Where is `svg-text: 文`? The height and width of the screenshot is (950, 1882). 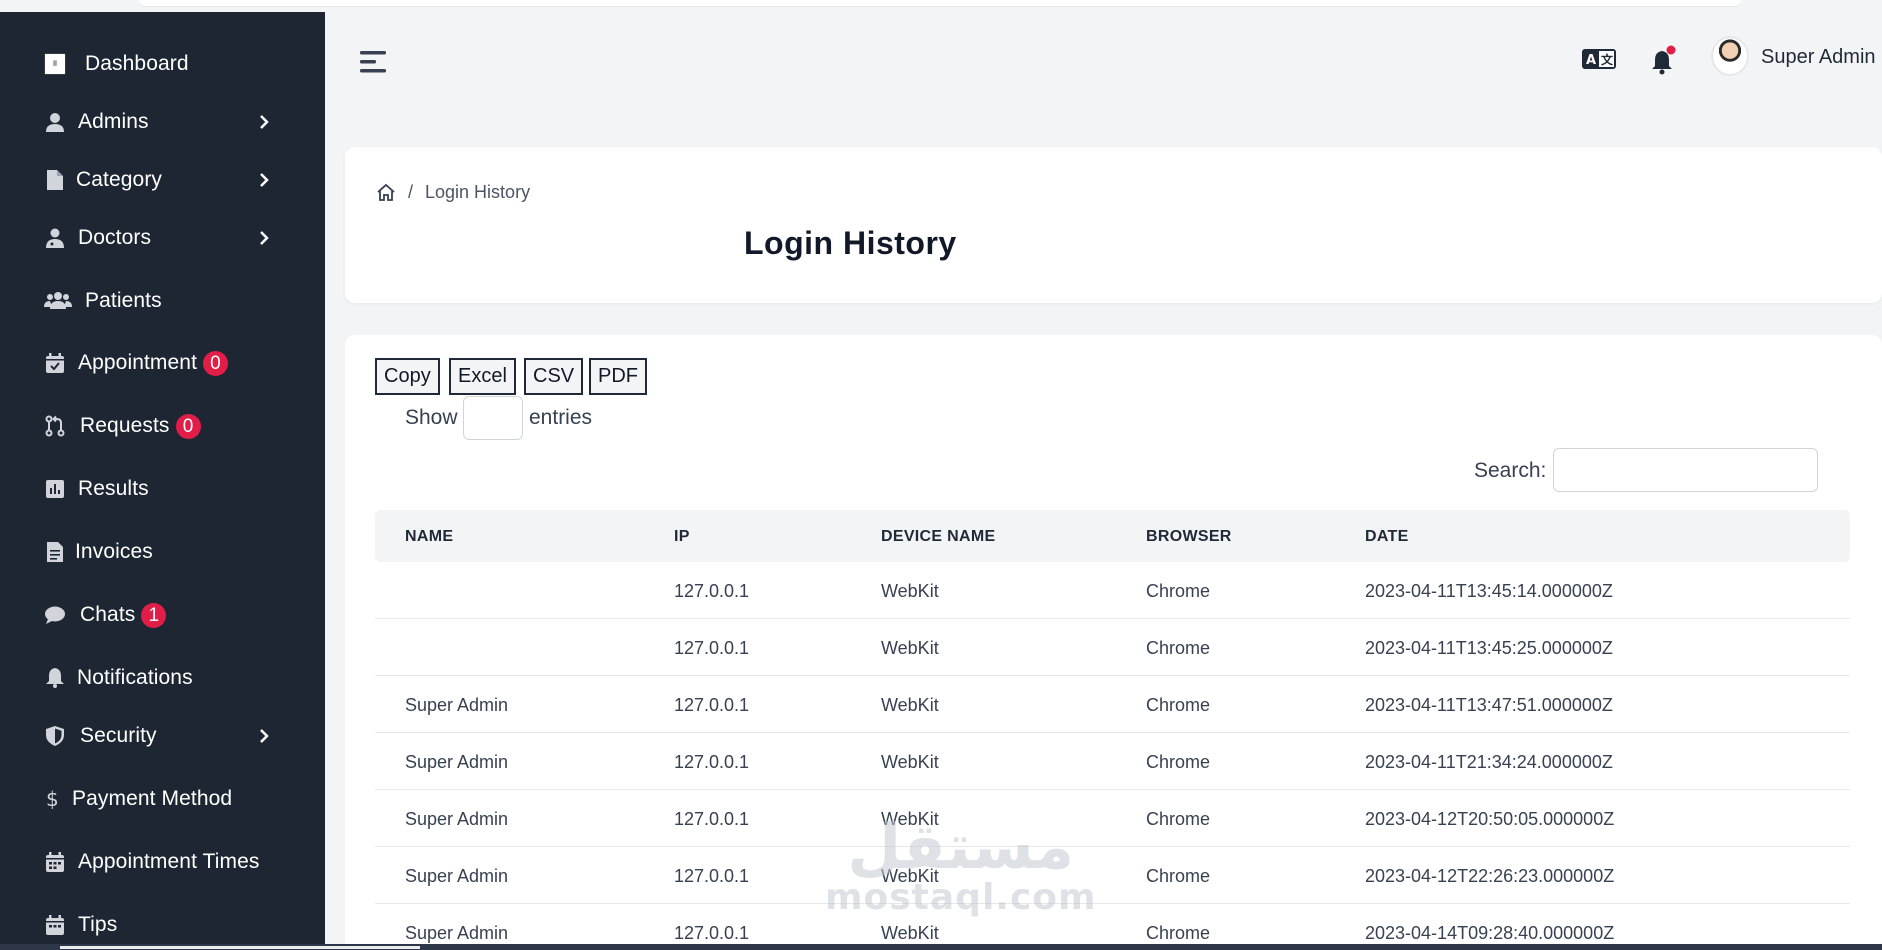 svg-text: 文 is located at coordinates (1607, 59).